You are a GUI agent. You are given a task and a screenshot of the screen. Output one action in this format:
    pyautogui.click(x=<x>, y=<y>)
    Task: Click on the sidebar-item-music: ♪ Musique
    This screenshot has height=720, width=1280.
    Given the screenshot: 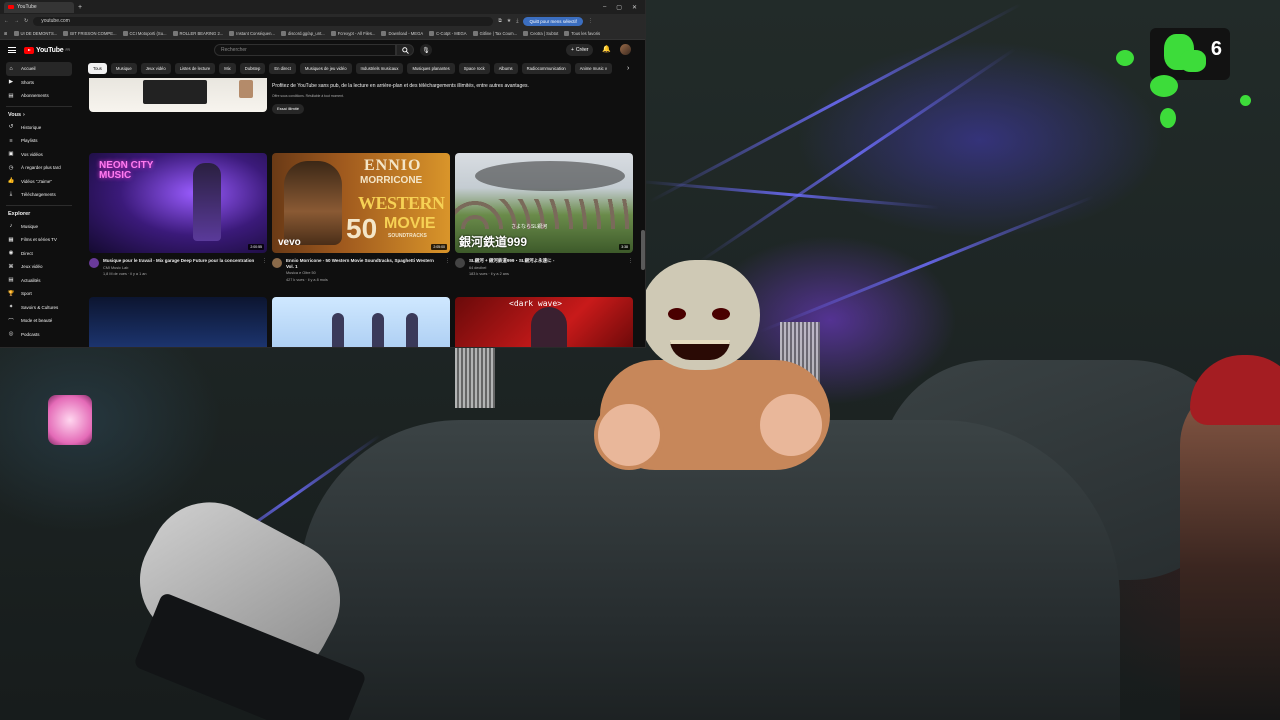 What is the action you would take?
    pyautogui.click(x=44, y=227)
    